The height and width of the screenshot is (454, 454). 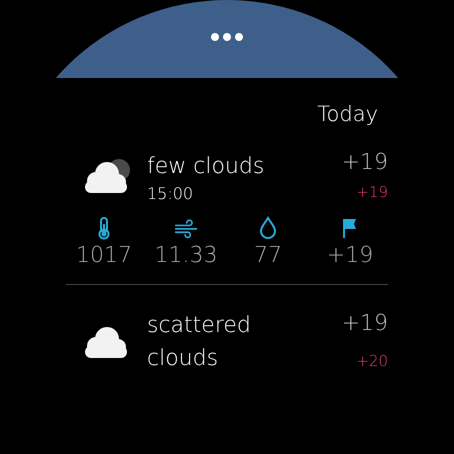 I want to click on feels-like-text: +20, so click(x=372, y=361).